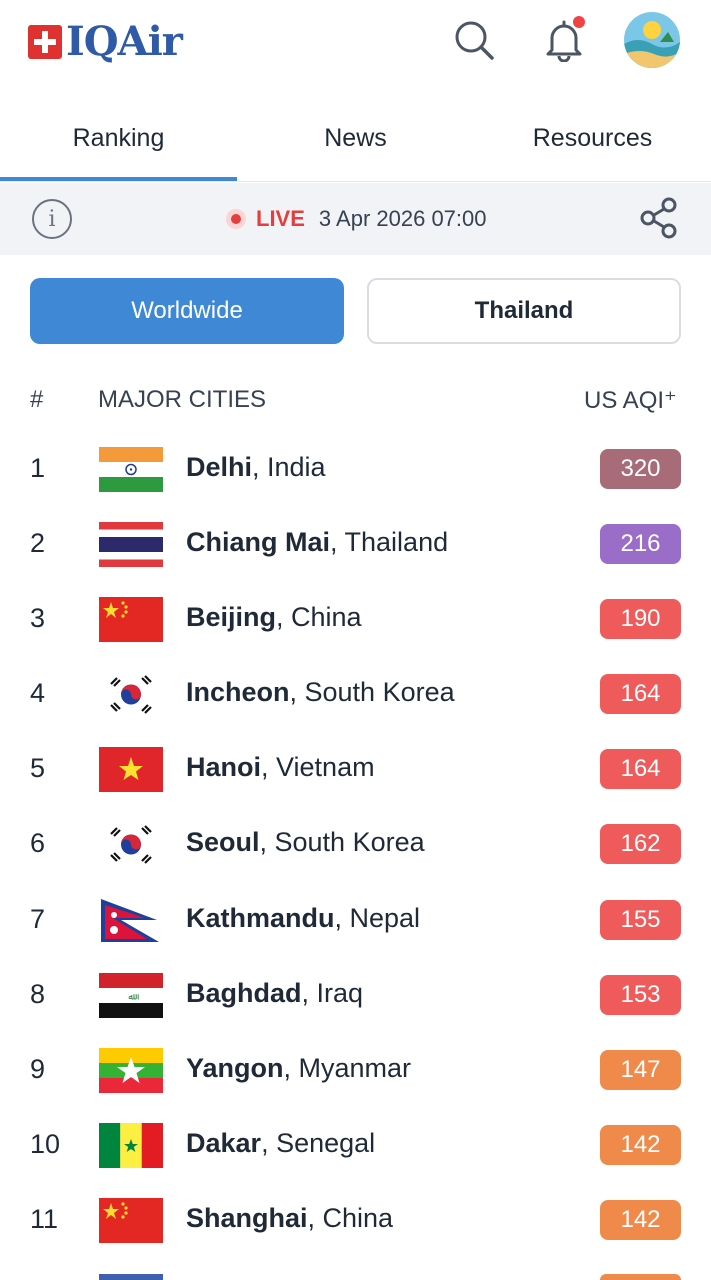  I want to click on aqi-badge: 142, so click(640, 1219).